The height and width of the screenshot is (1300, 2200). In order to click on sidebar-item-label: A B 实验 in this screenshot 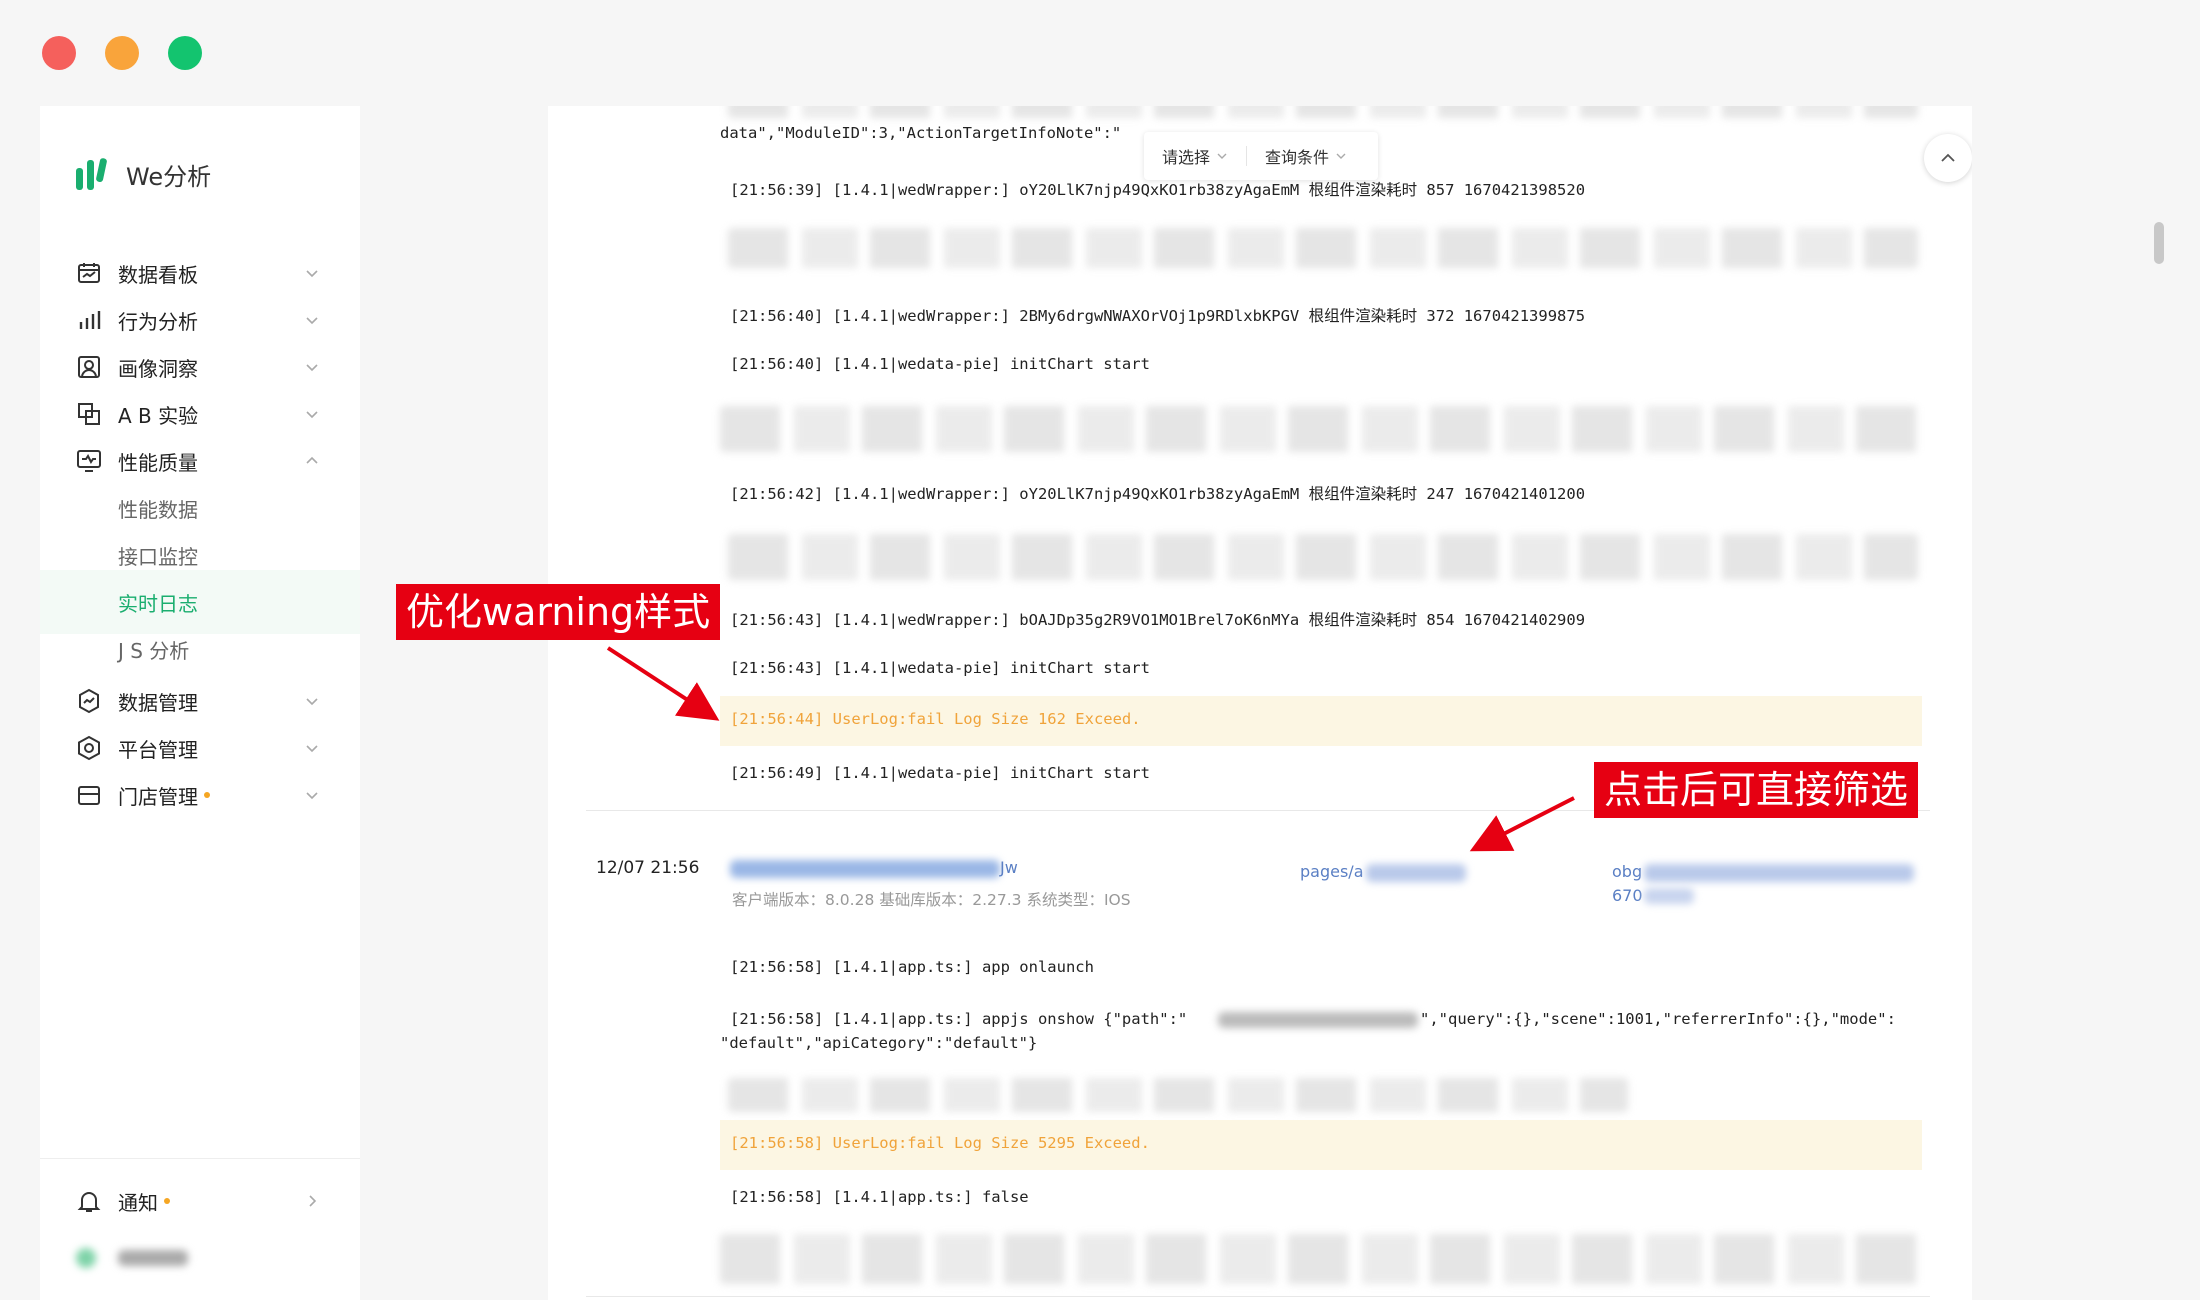, I will do `click(158, 415)`.